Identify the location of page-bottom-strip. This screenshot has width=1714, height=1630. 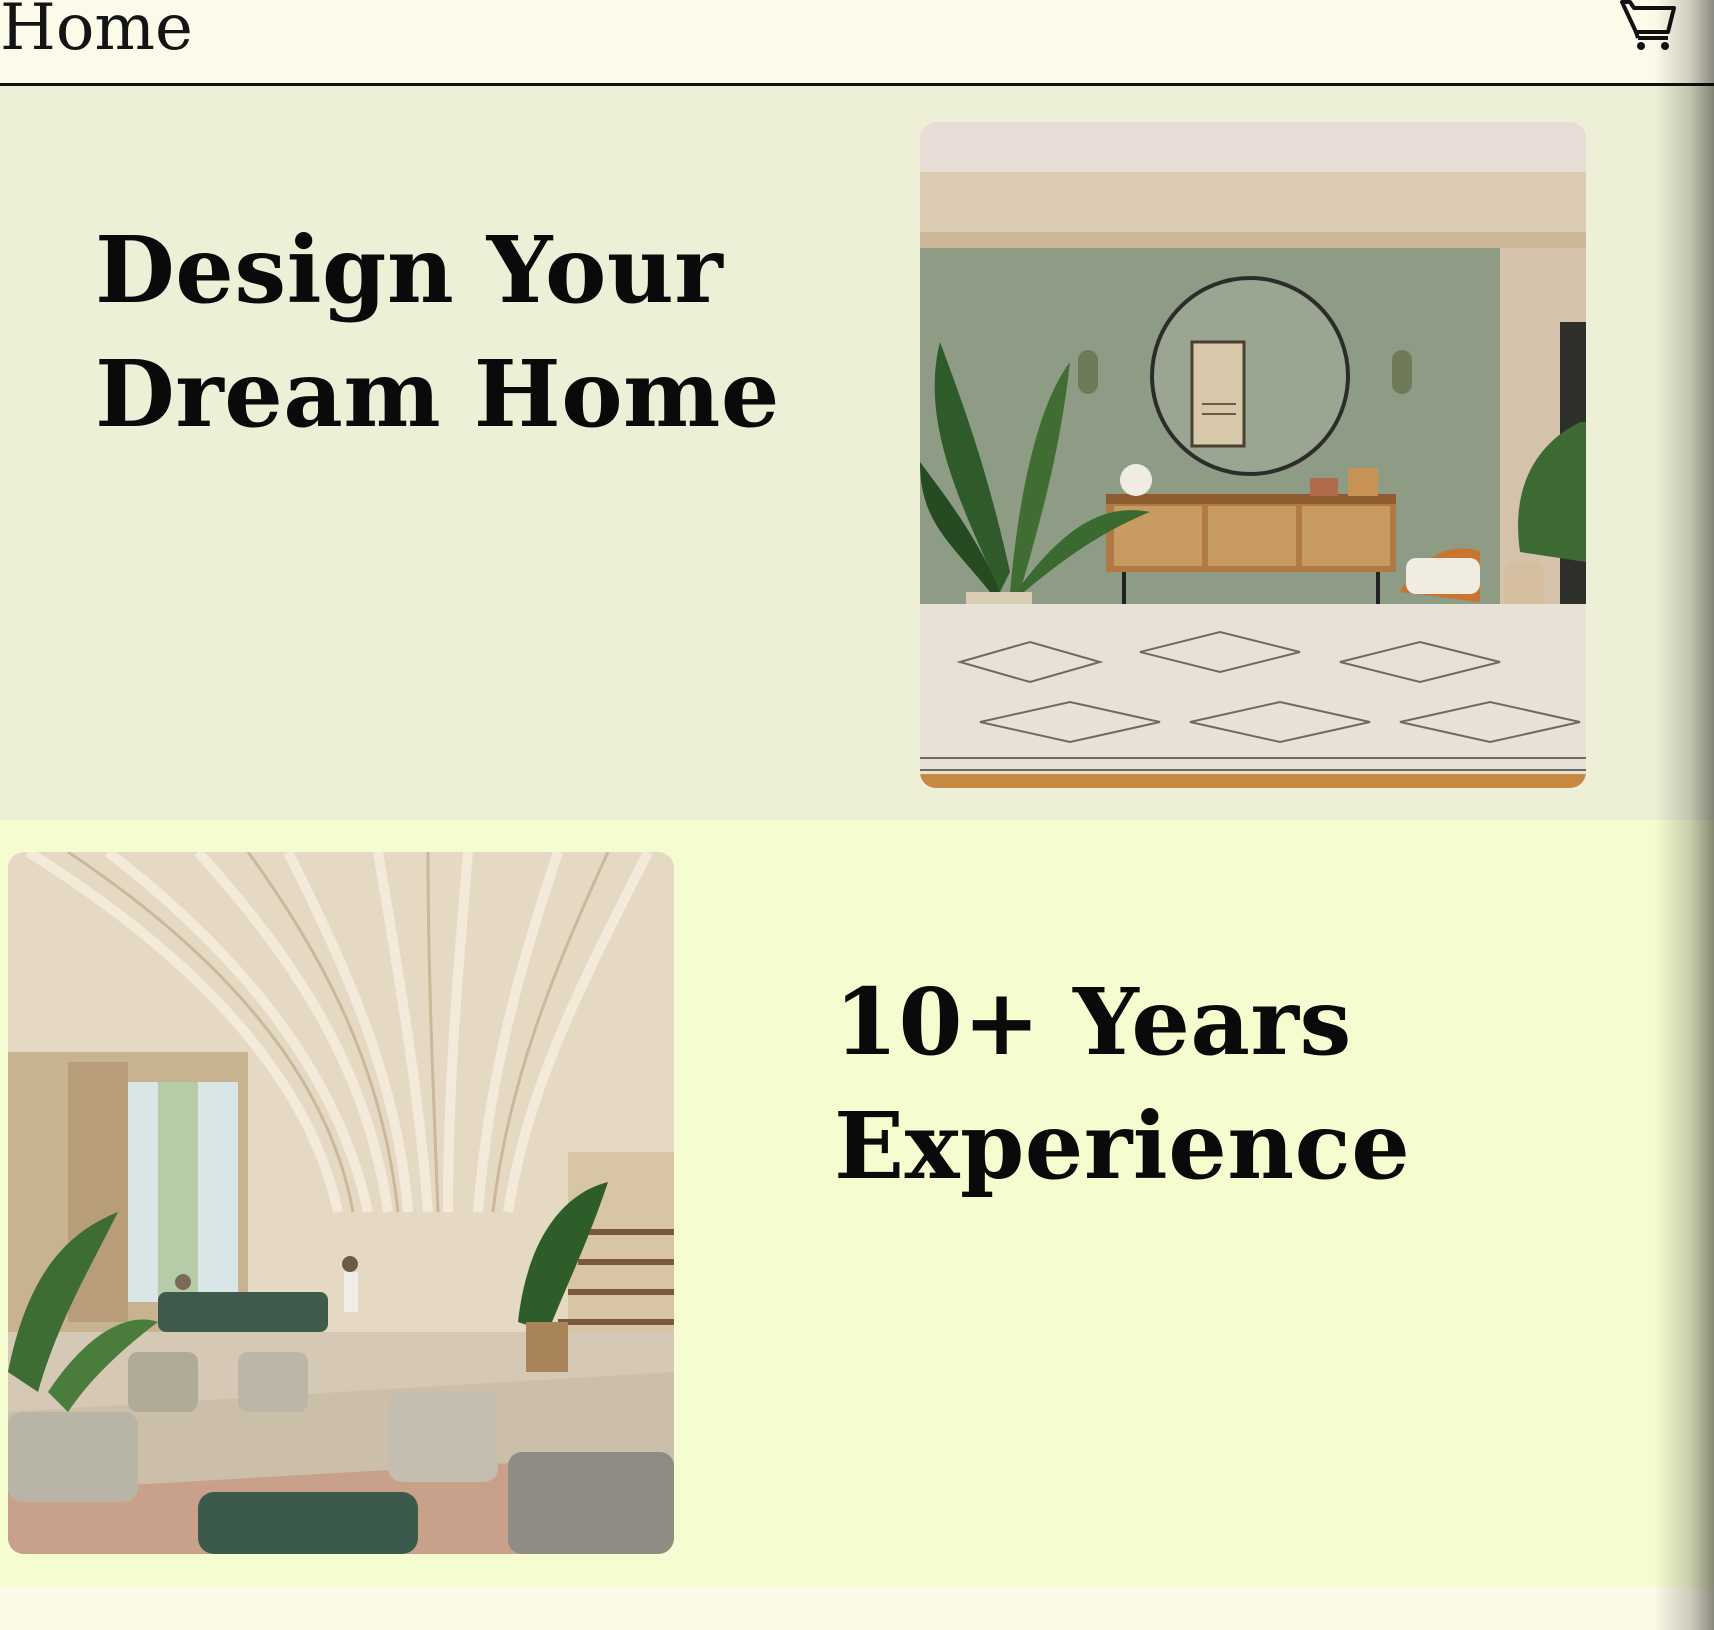
(857, 1608).